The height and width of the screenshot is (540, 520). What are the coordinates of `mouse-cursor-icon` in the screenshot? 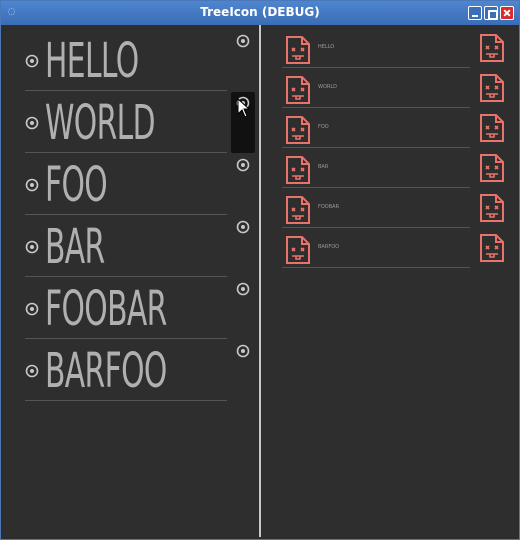 It's located at (244, 108).